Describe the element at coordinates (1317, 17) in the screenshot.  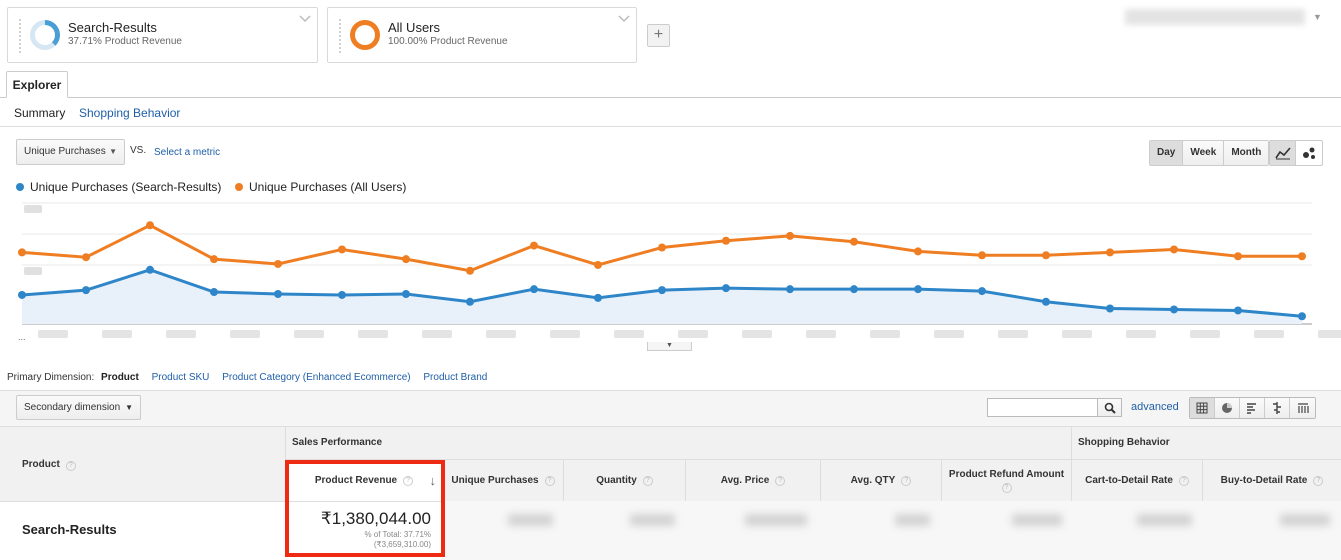
I see `chevron-down-icon: ▼` at that location.